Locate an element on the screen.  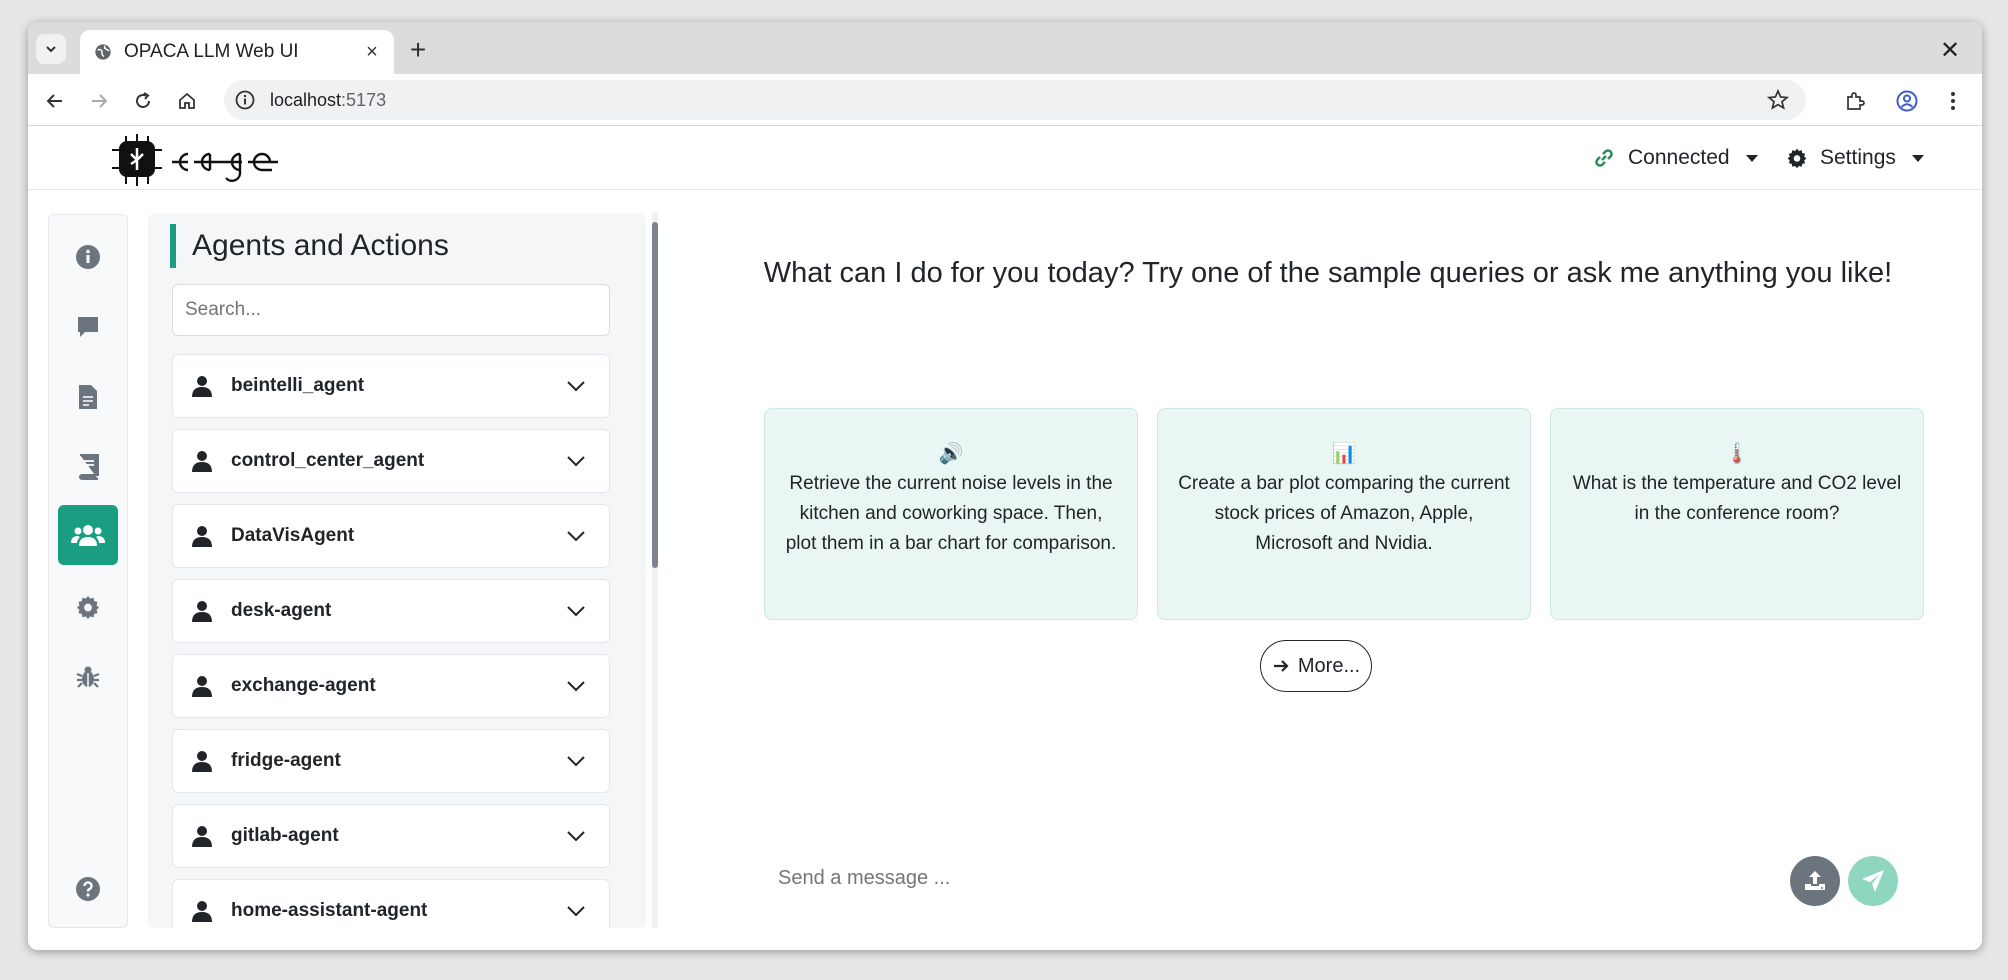
agents-panel-title: Agents and Actions is located at coordinates (309, 246).